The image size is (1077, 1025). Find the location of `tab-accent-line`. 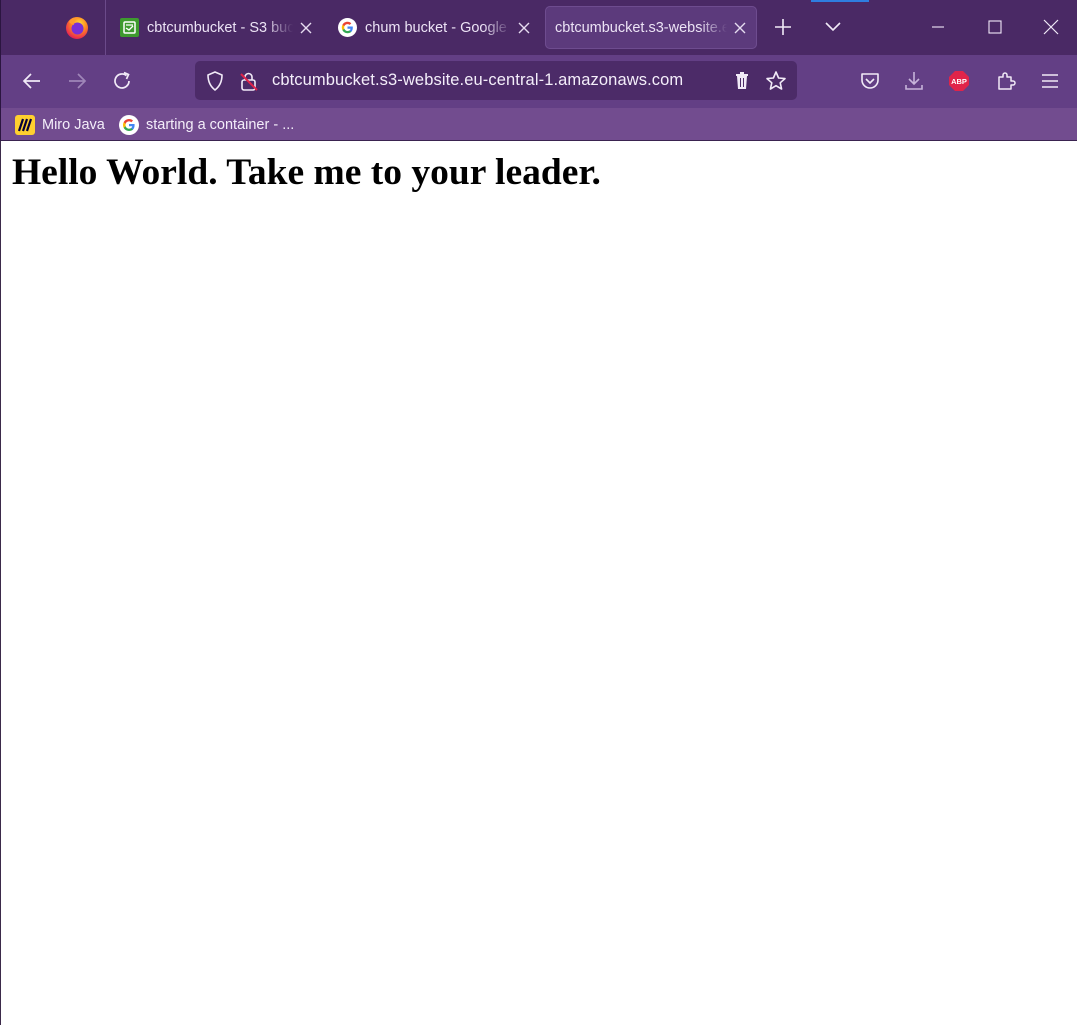

tab-accent-line is located at coordinates (840, 1).